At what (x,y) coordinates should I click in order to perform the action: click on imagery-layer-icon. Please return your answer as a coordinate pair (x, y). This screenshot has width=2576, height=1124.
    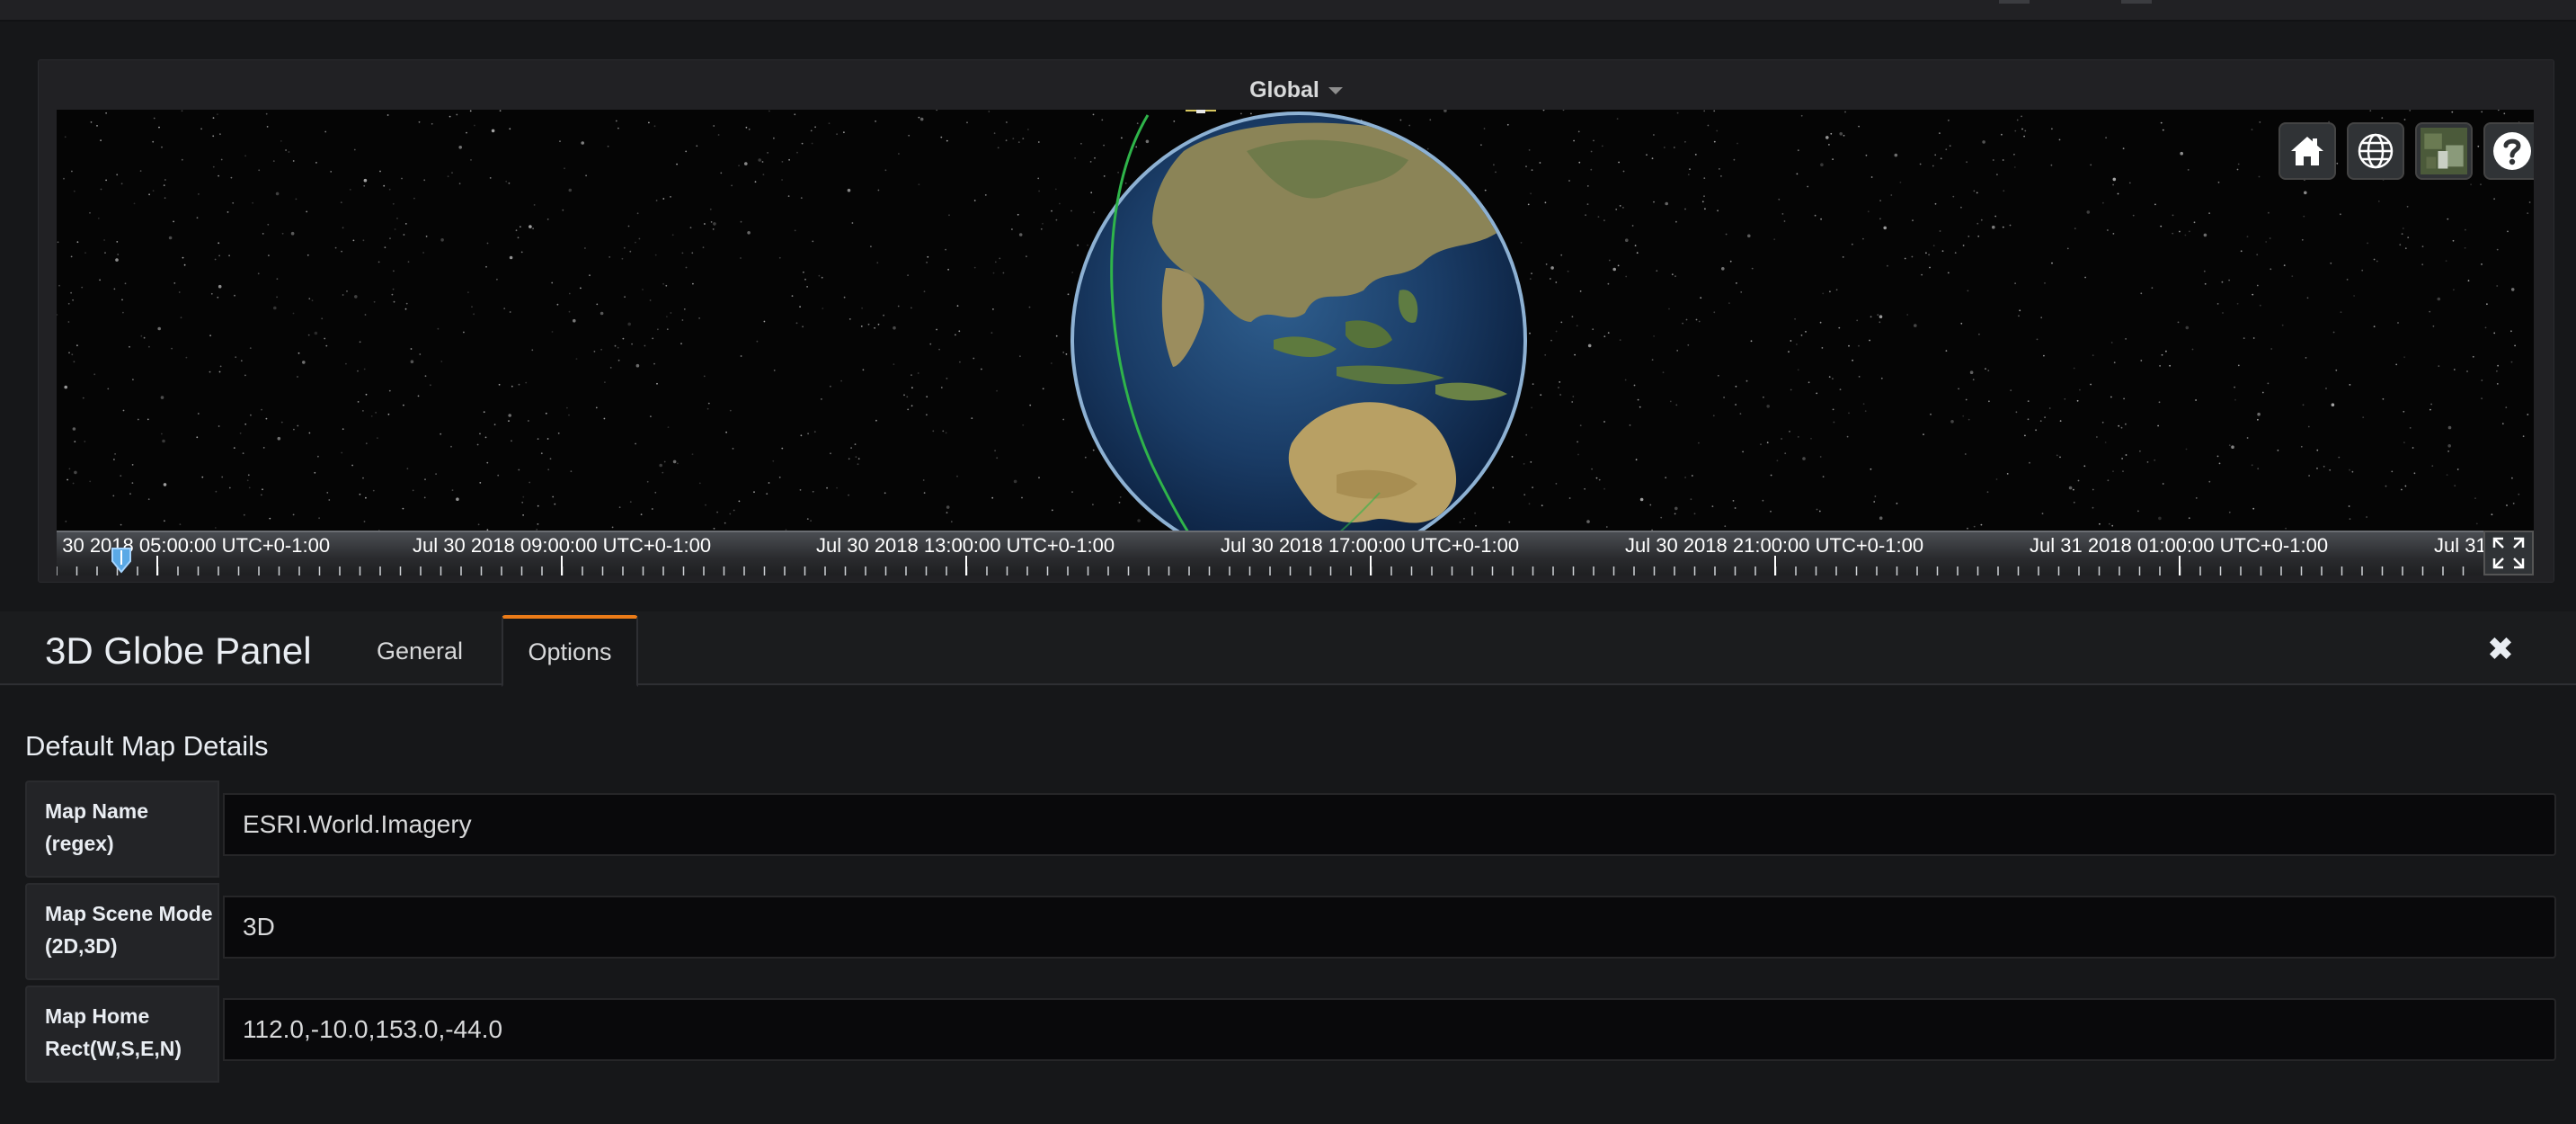
    Looking at the image, I should click on (2444, 151).